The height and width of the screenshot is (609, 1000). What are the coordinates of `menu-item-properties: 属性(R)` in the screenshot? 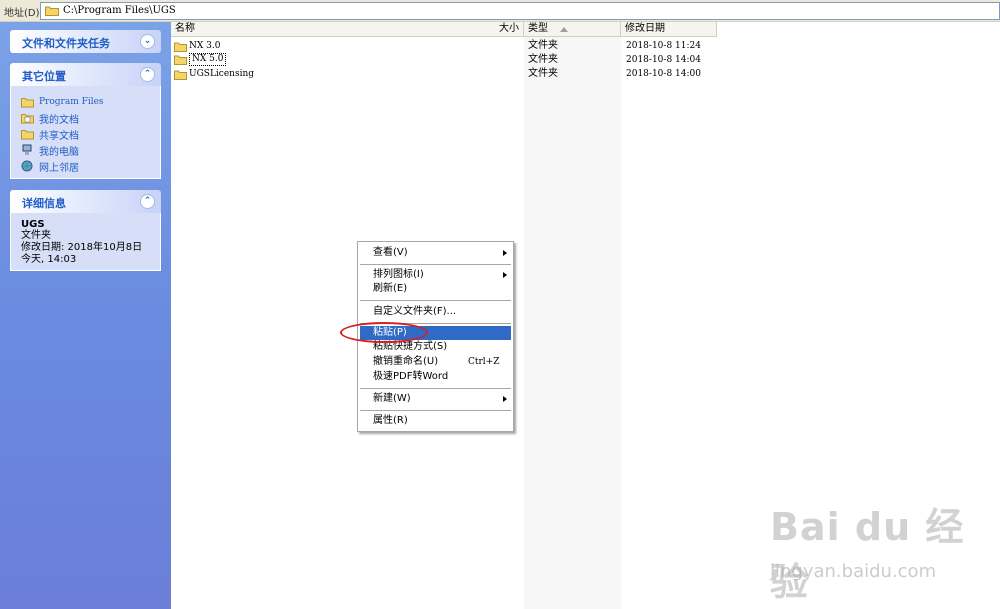 It's located at (435, 421).